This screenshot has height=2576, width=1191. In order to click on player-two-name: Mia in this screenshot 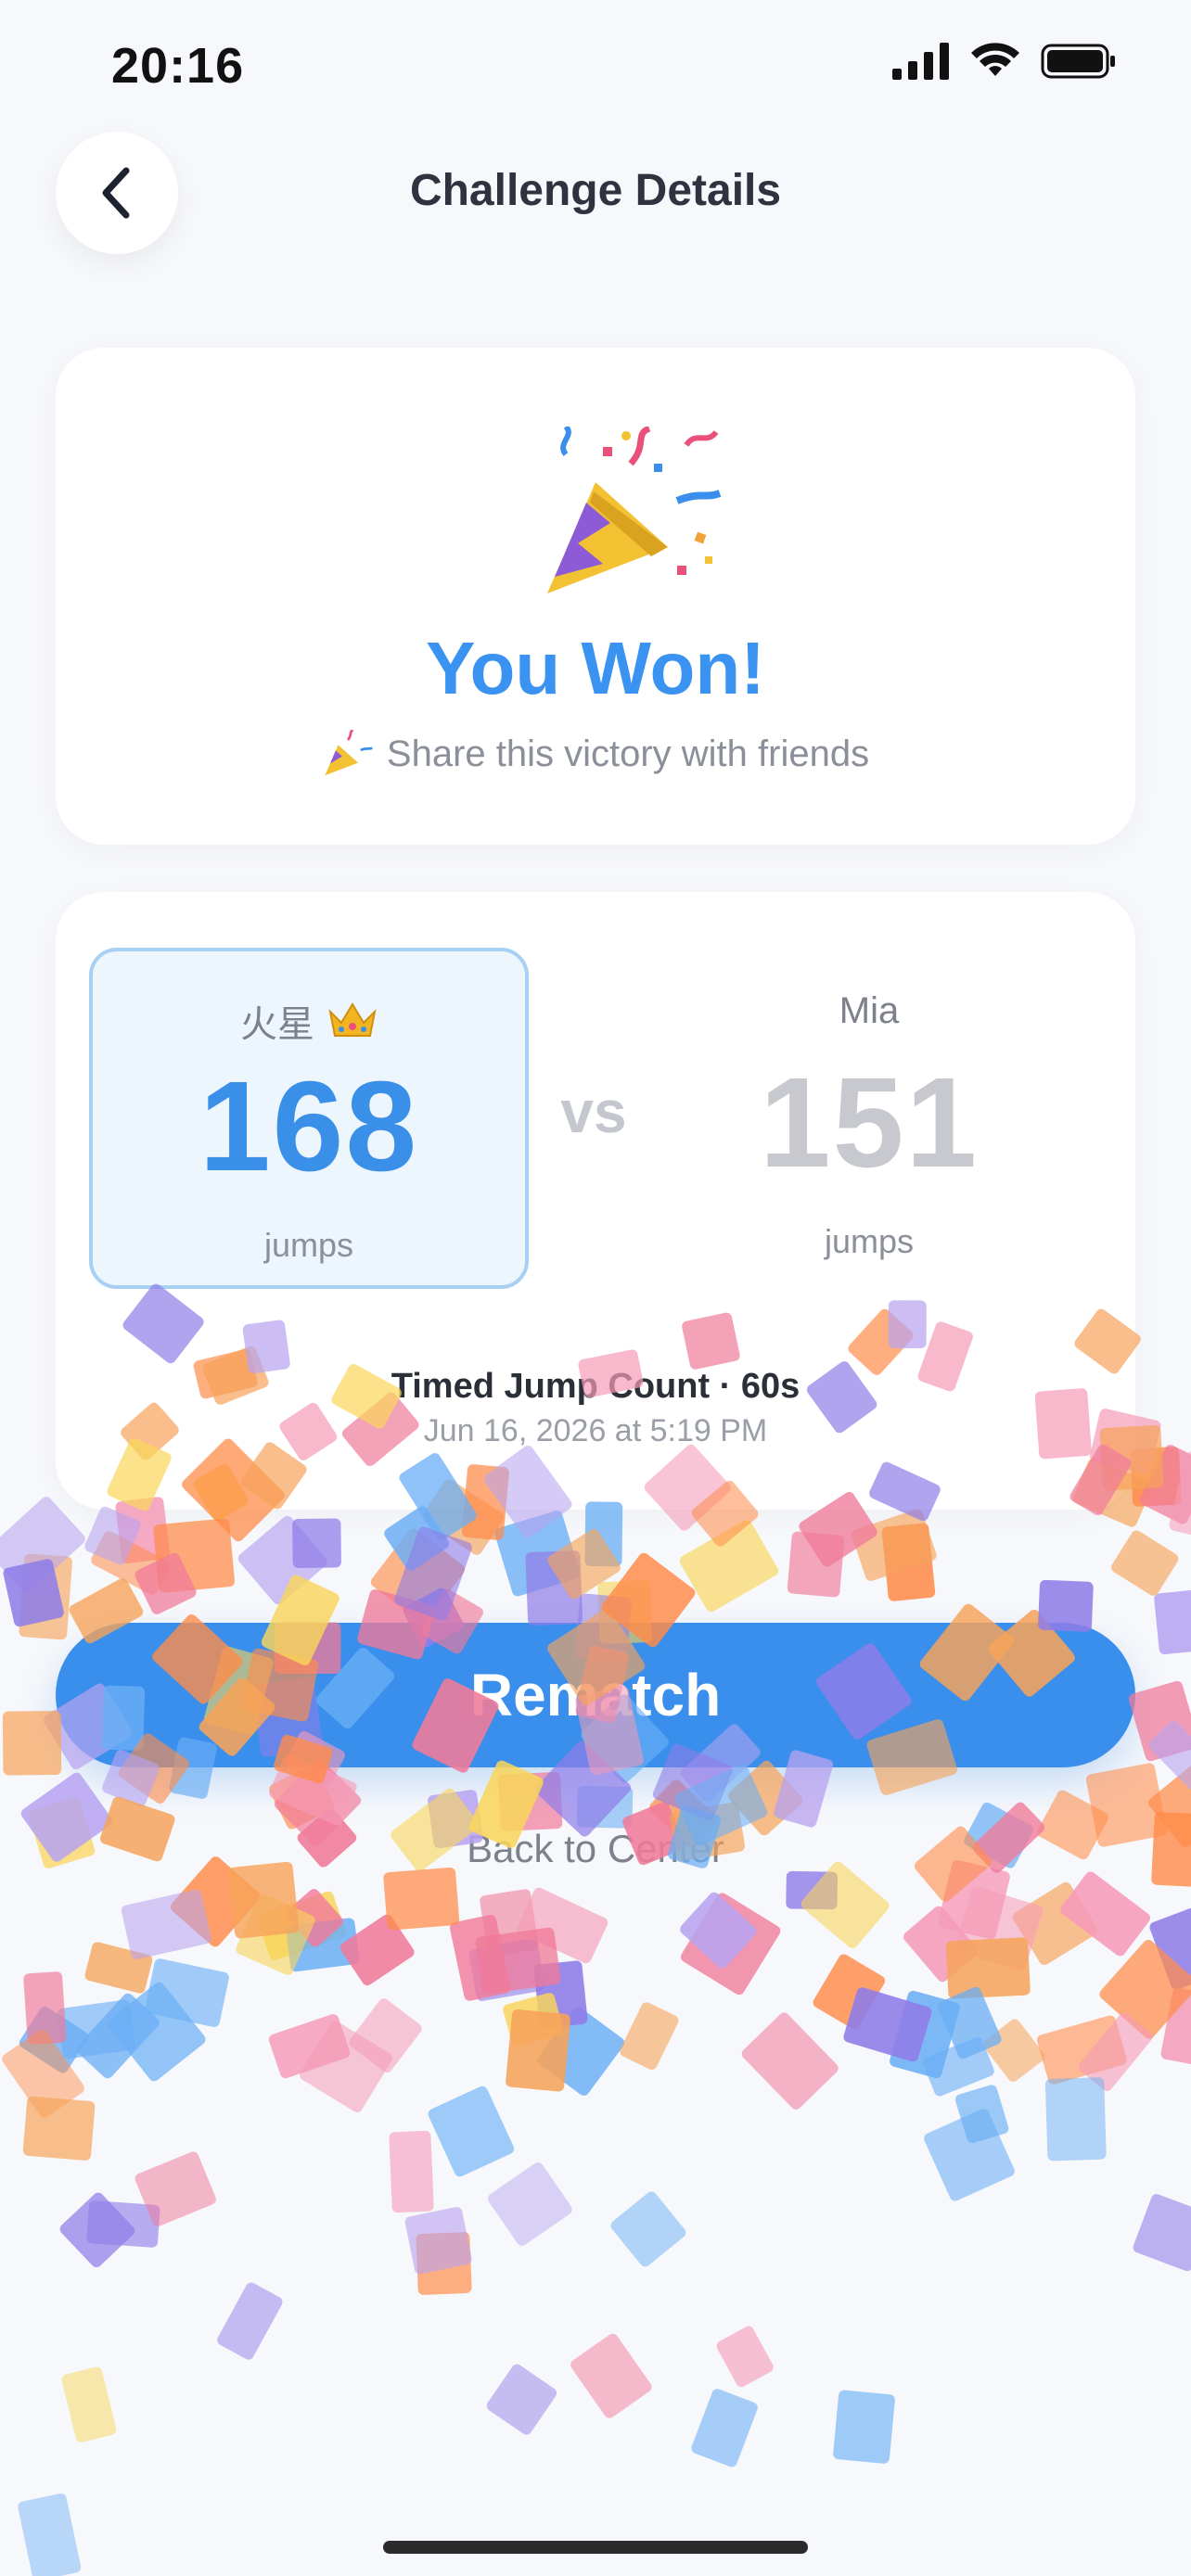, I will do `click(869, 1010)`.